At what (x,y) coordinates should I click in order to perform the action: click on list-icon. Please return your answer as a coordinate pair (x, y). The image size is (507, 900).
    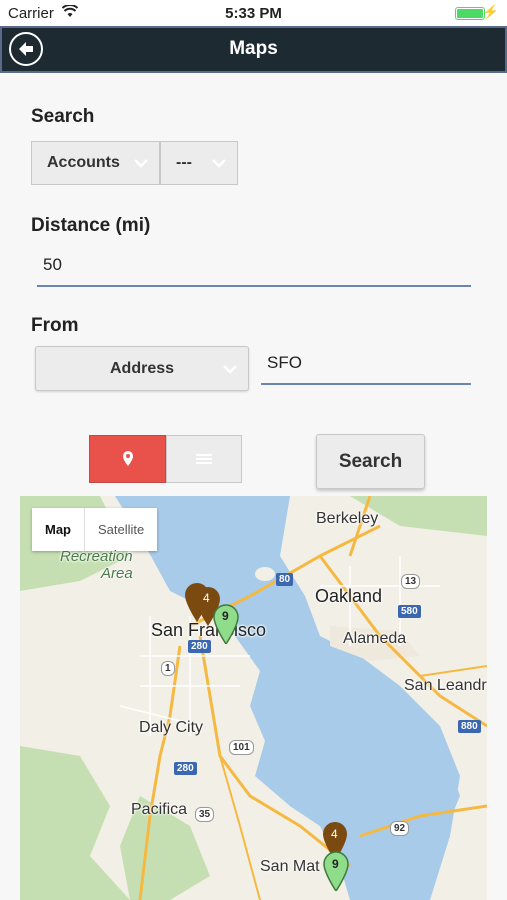
    Looking at the image, I should click on (204, 459).